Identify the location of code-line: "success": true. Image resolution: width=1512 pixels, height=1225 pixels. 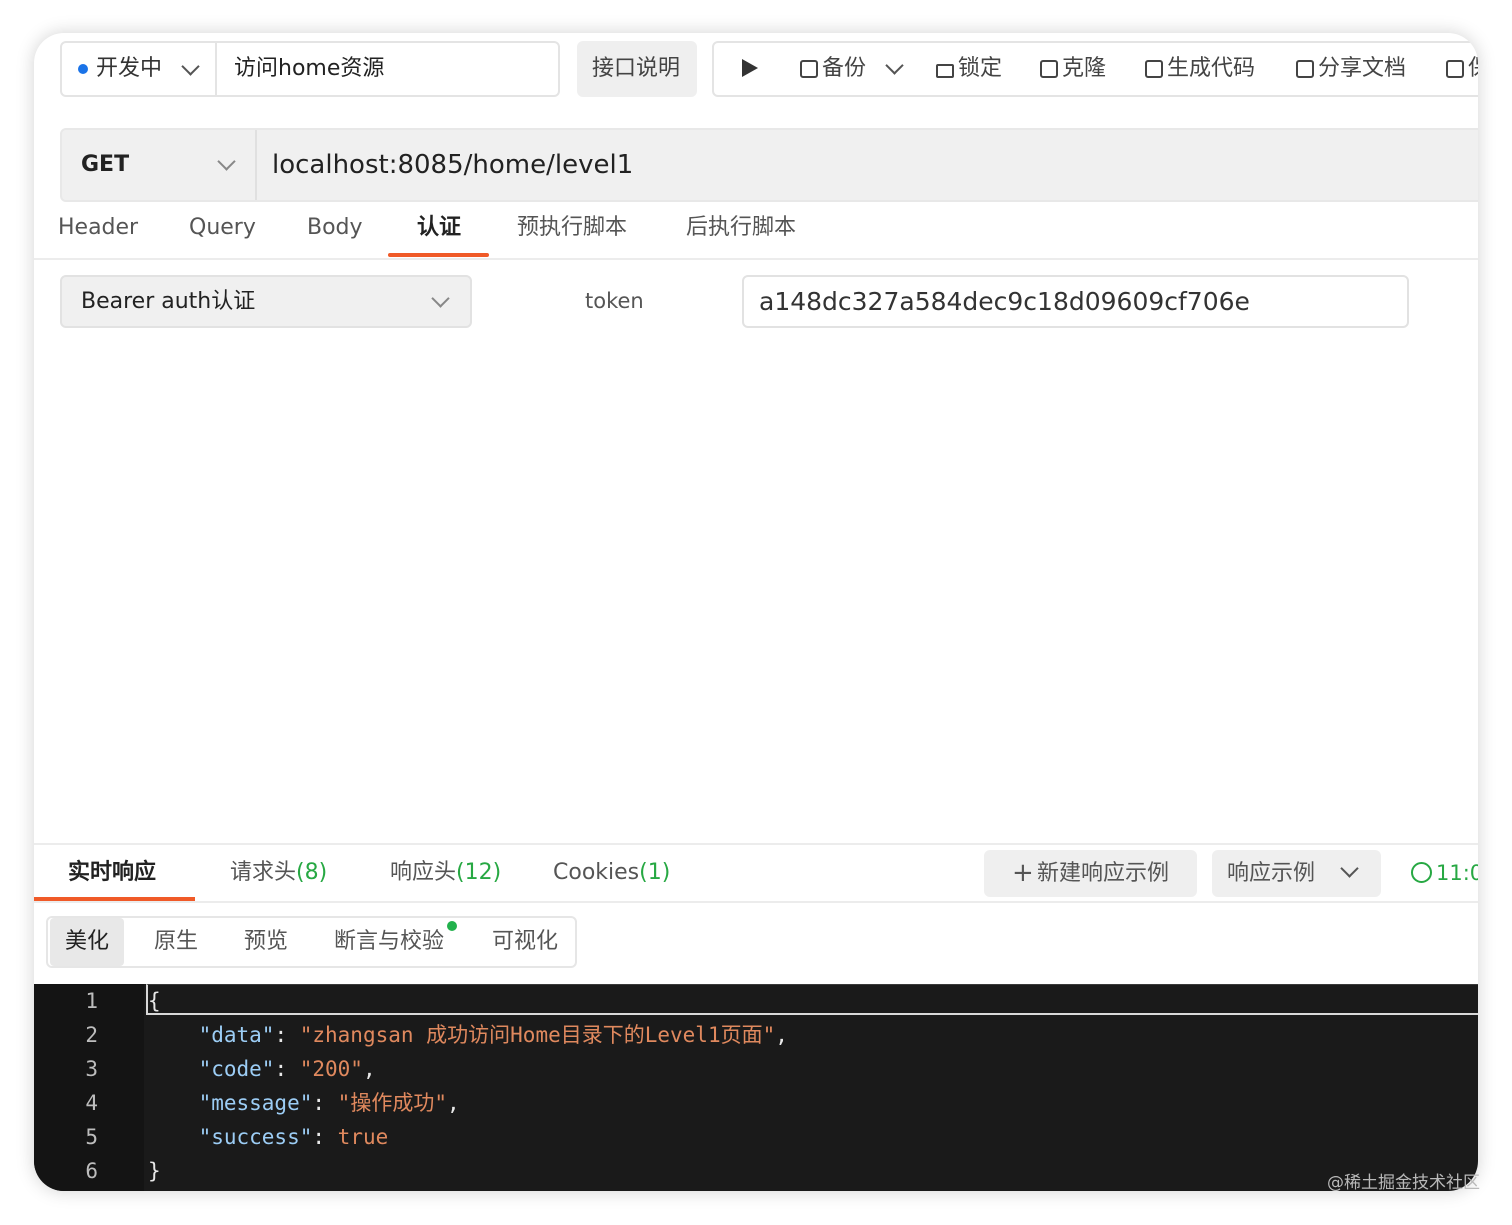
(293, 1137).